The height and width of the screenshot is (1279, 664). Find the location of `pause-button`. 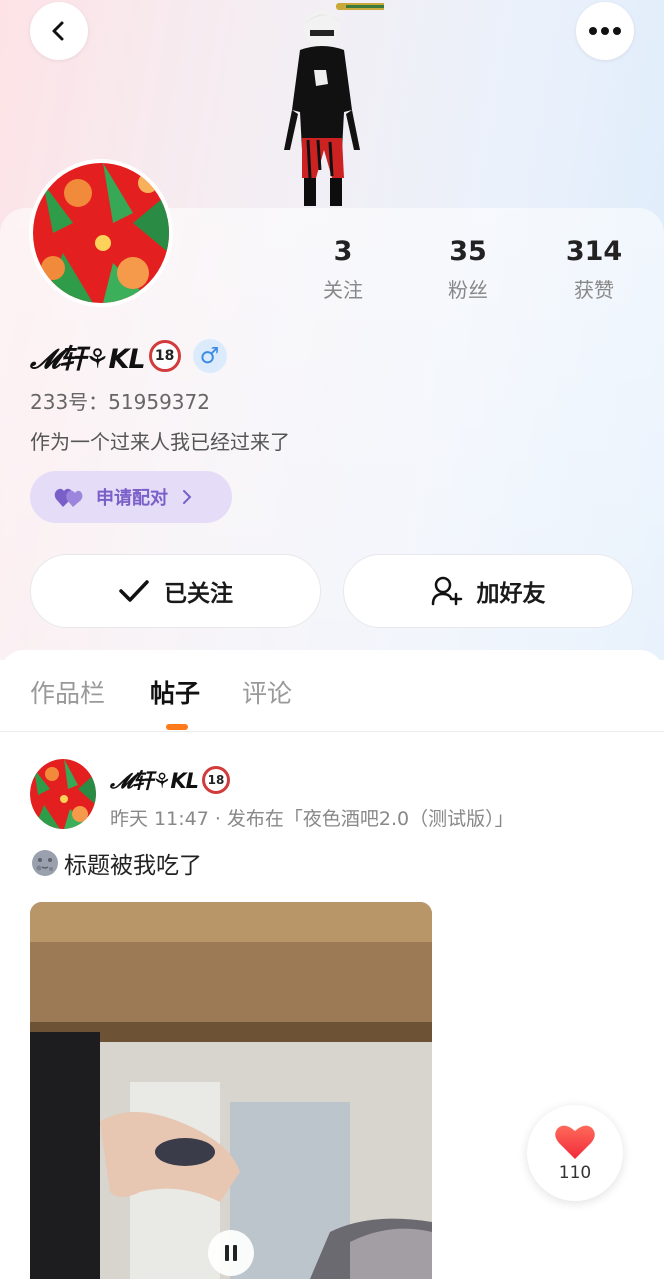

pause-button is located at coordinates (231, 1253).